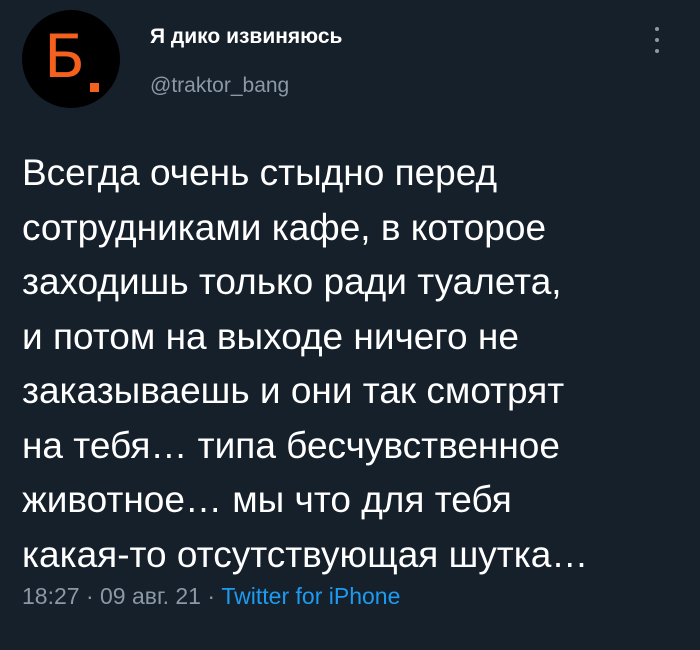 This screenshot has width=700, height=650. I want to click on tweet-line: заходишь только ради туалета,, so click(292, 281).